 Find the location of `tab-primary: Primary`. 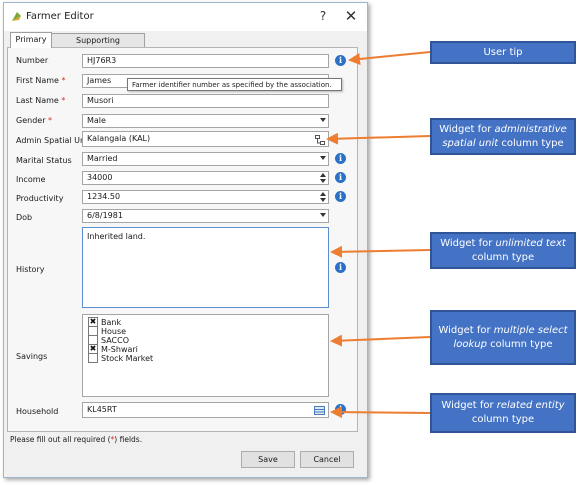

tab-primary: Primary is located at coordinates (31, 40).